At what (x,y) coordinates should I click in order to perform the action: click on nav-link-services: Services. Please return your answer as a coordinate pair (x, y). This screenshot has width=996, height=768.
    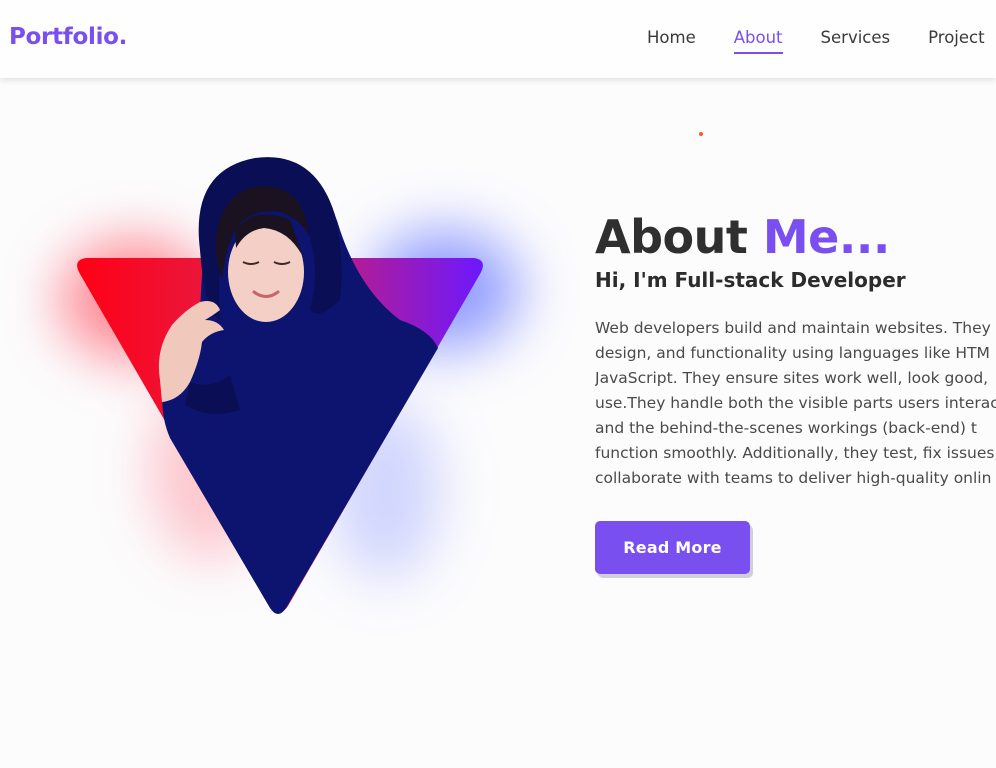
    Looking at the image, I should click on (856, 41).